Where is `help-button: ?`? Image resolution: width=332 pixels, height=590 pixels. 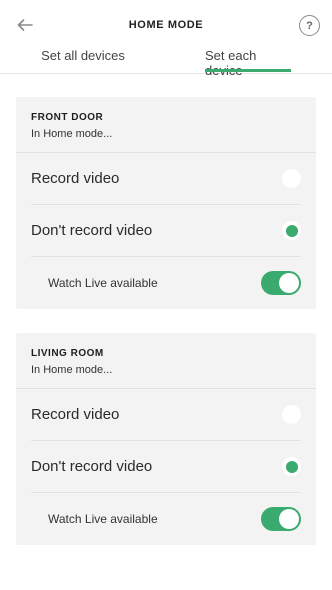
help-button: ? is located at coordinates (309, 25).